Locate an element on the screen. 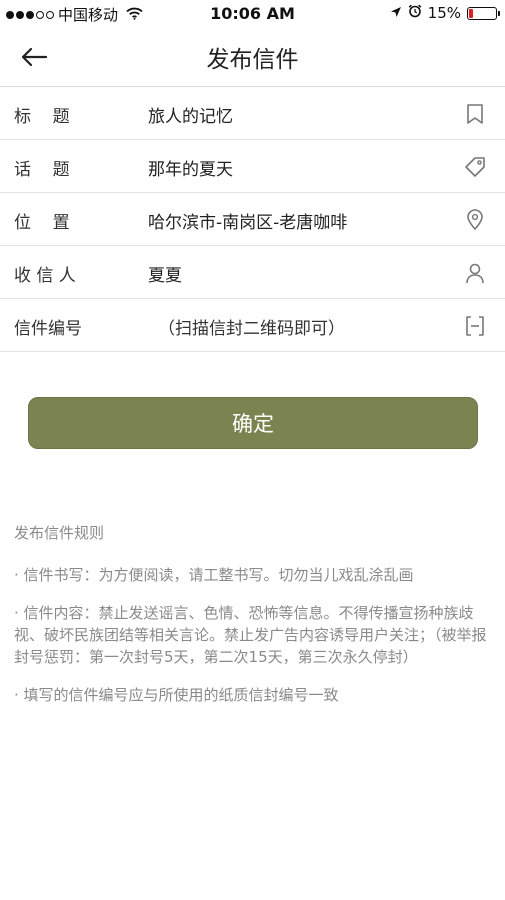  form-row-title: 标 题 旅人的记忆 is located at coordinates (252, 113).